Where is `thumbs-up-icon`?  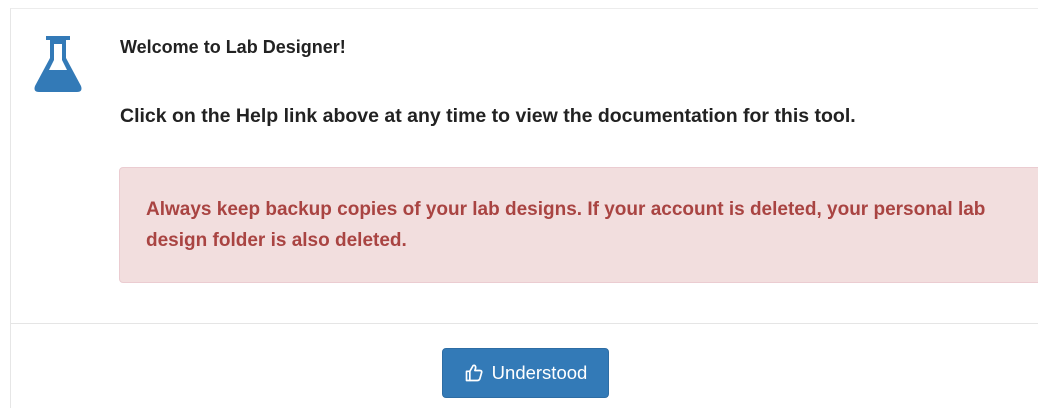 thumbs-up-icon is located at coordinates (474, 373).